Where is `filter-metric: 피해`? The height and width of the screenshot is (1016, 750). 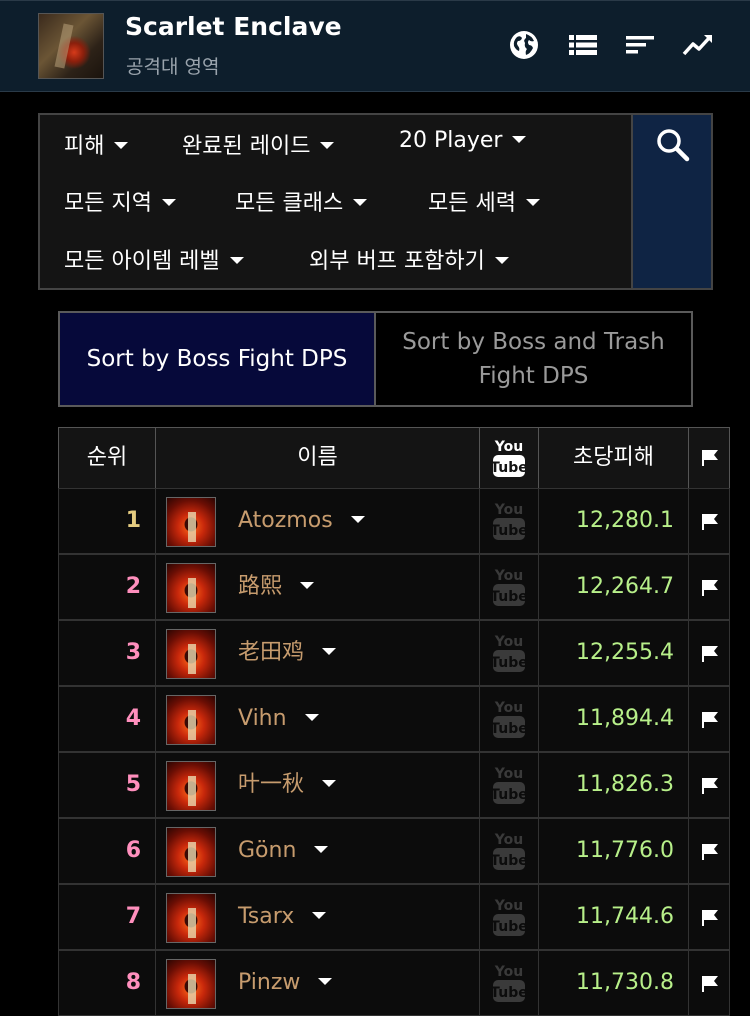
filter-metric: 피해 is located at coordinates (96, 144).